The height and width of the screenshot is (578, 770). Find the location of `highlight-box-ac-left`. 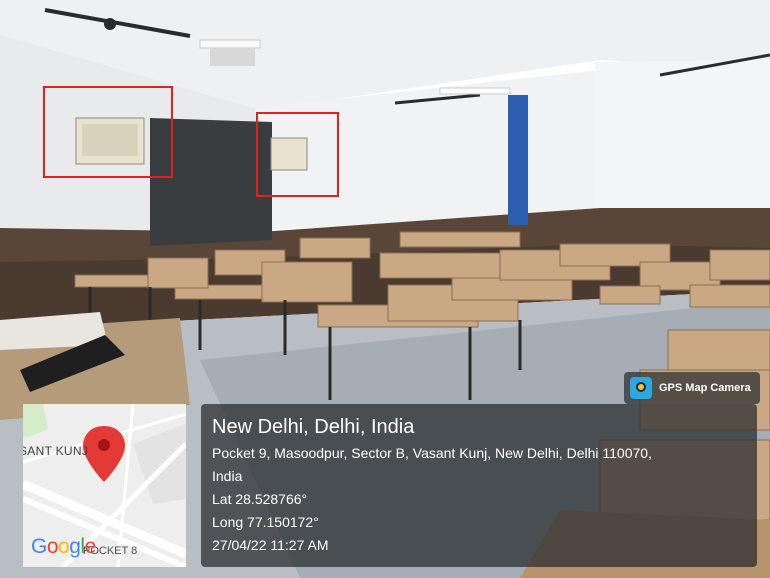

highlight-box-ac-left is located at coordinates (108, 132).